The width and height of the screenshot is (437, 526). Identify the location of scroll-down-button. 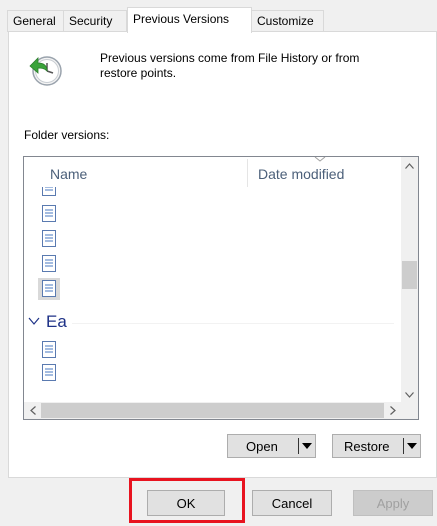
(409, 394).